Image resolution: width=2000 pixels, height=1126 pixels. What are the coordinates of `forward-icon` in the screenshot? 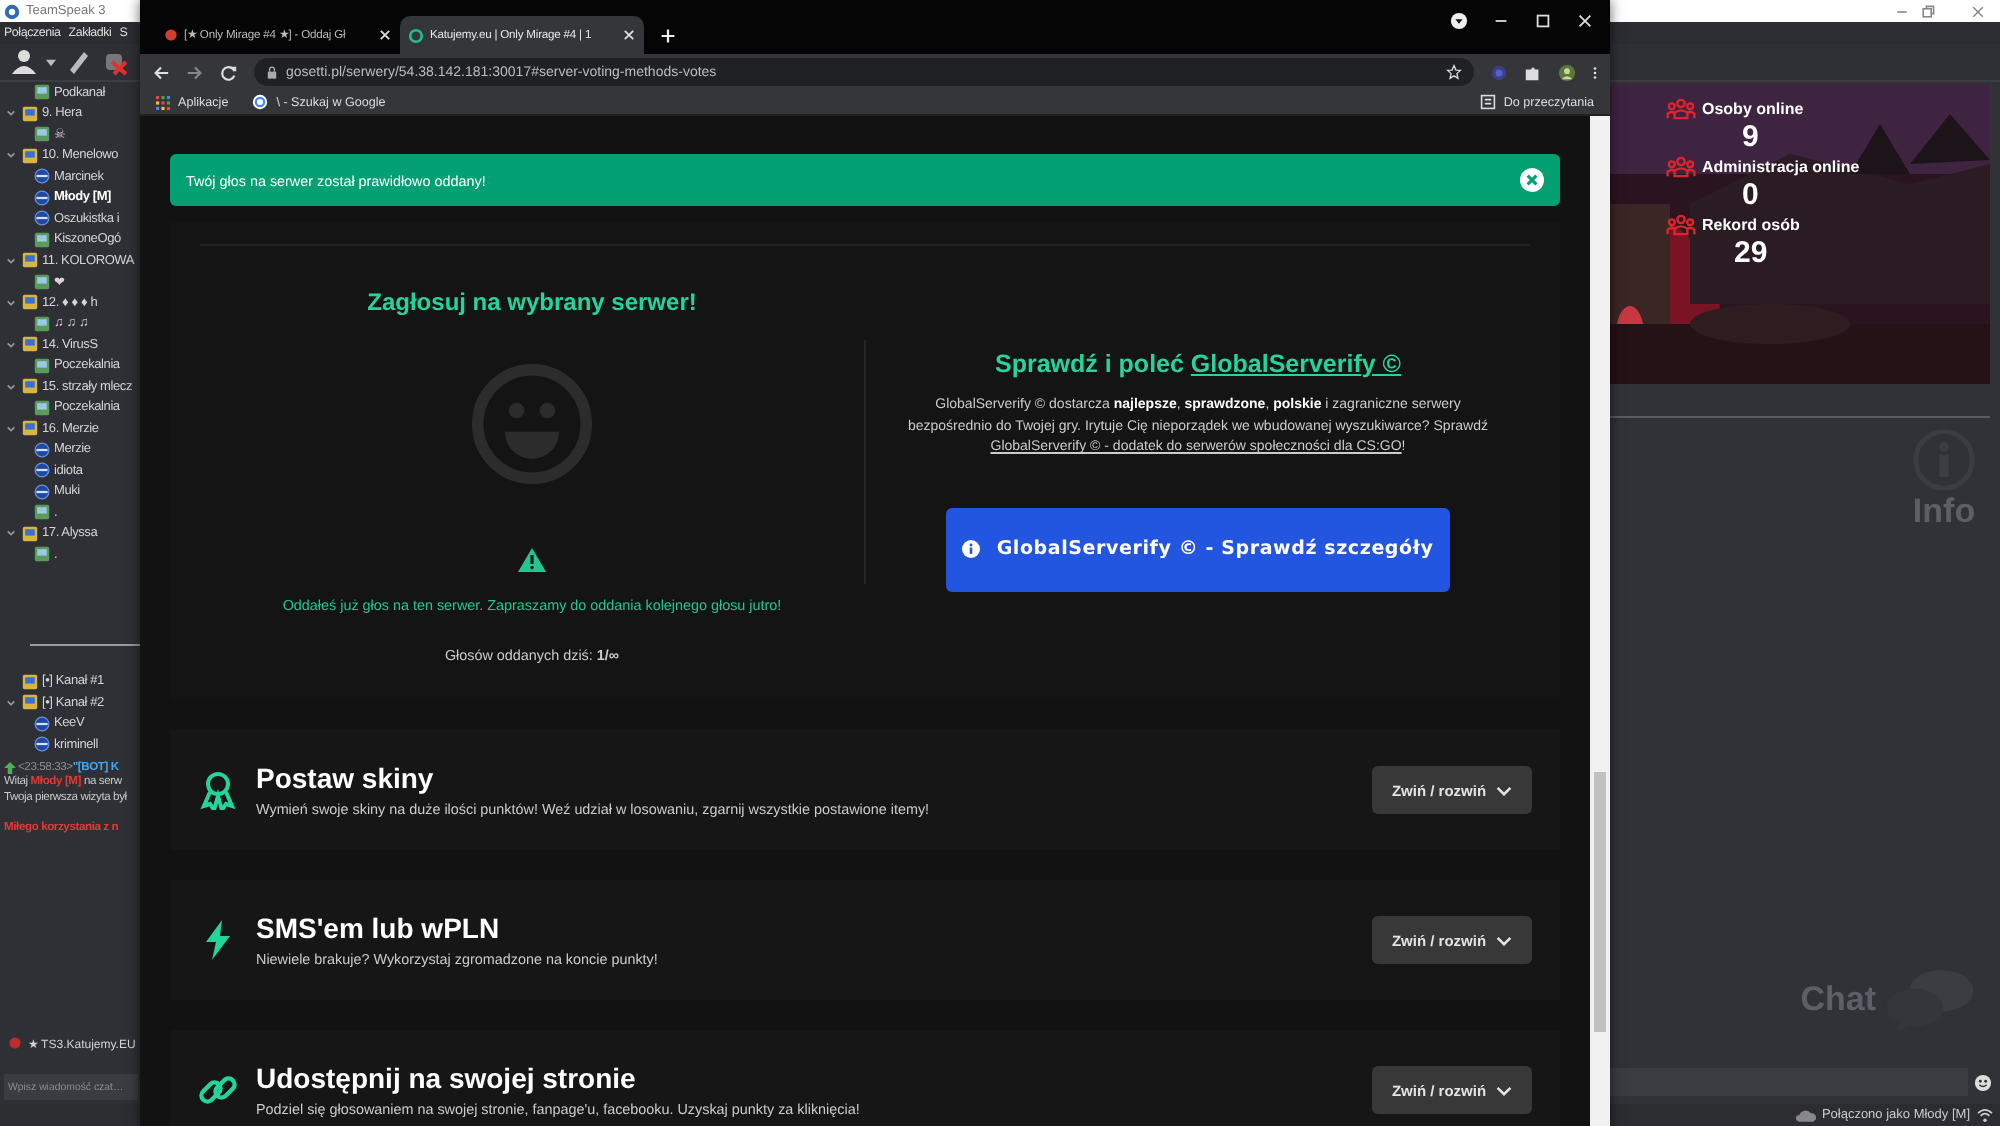 It's located at (195, 72).